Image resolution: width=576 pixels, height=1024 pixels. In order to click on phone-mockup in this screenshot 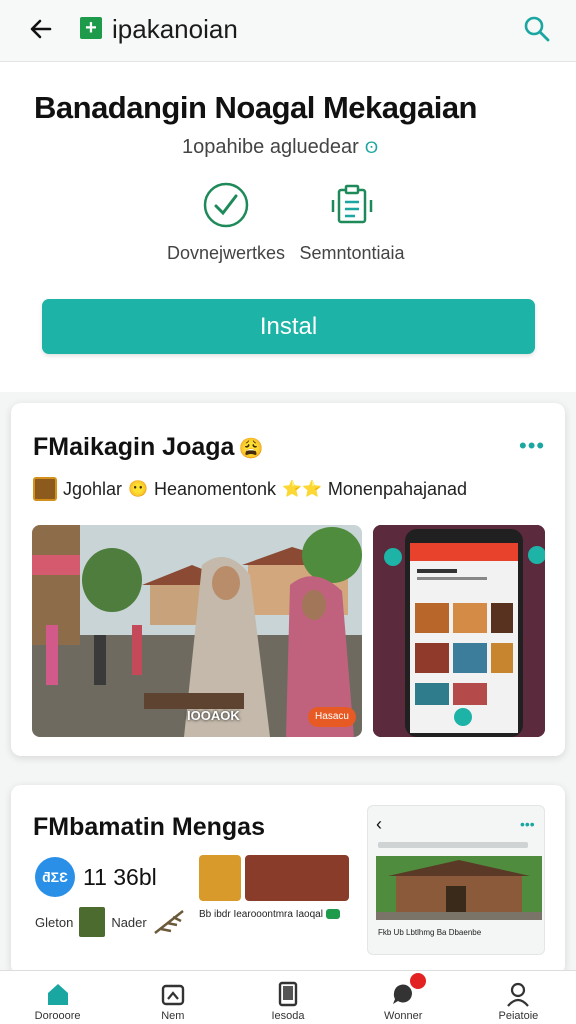, I will do `click(459, 631)`.